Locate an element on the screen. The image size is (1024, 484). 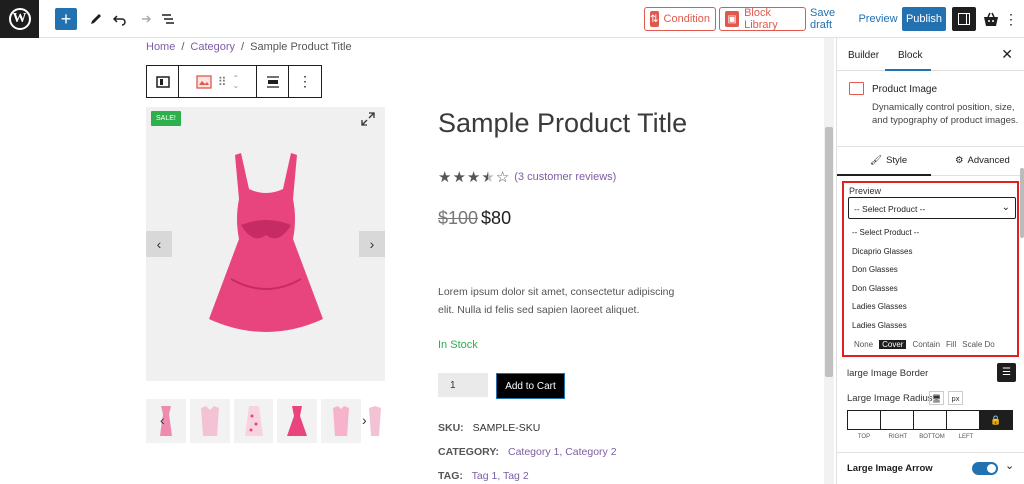
old-price: $100 is located at coordinates (458, 218).